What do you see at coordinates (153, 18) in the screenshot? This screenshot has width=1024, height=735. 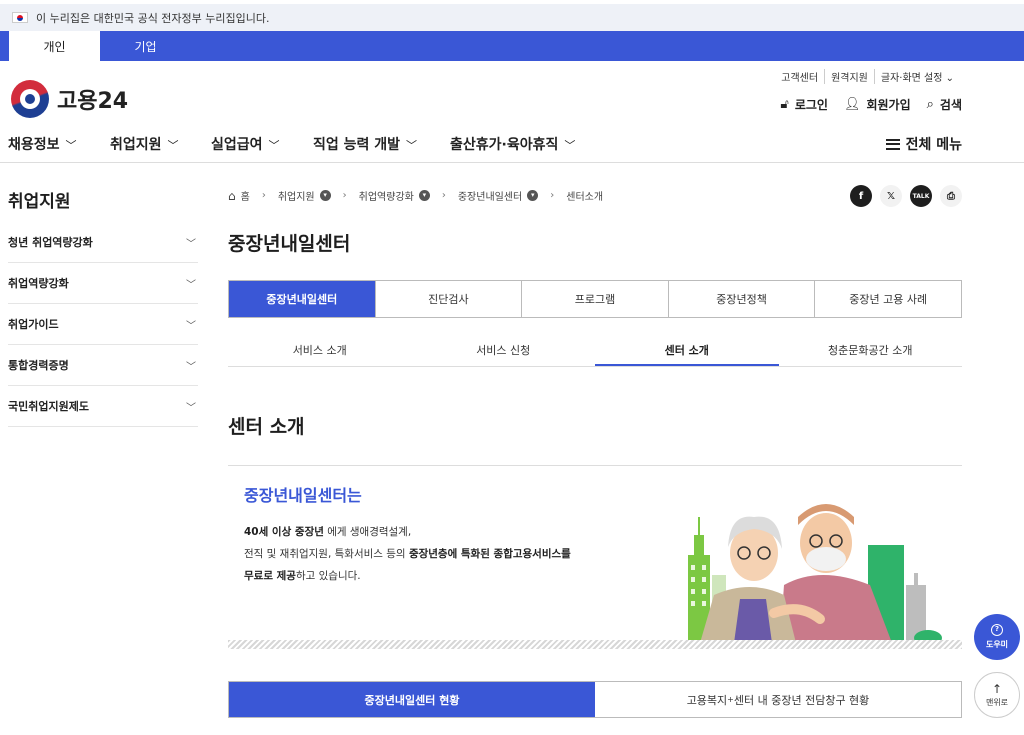 I see `gov-banner-text: 이 누리집은 대한민국 공식 전자정부 누리집입니다.` at bounding box center [153, 18].